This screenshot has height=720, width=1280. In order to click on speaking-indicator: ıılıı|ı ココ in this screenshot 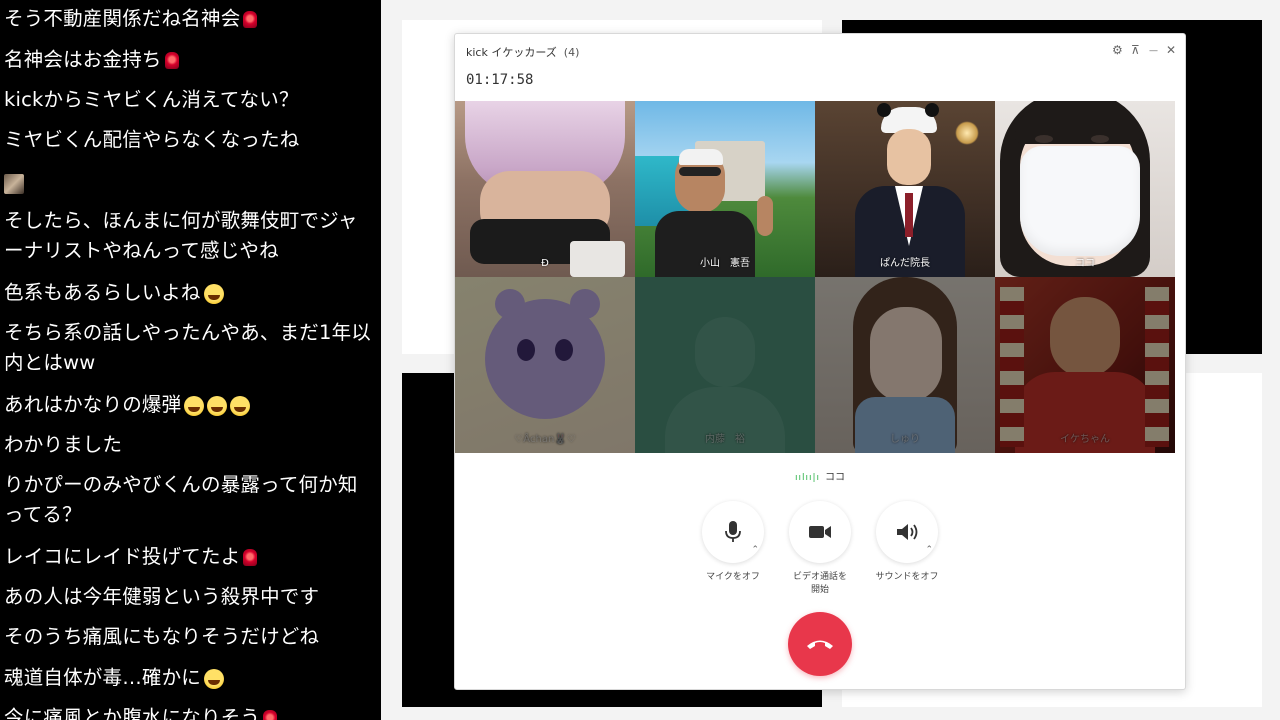, I will do `click(820, 475)`.